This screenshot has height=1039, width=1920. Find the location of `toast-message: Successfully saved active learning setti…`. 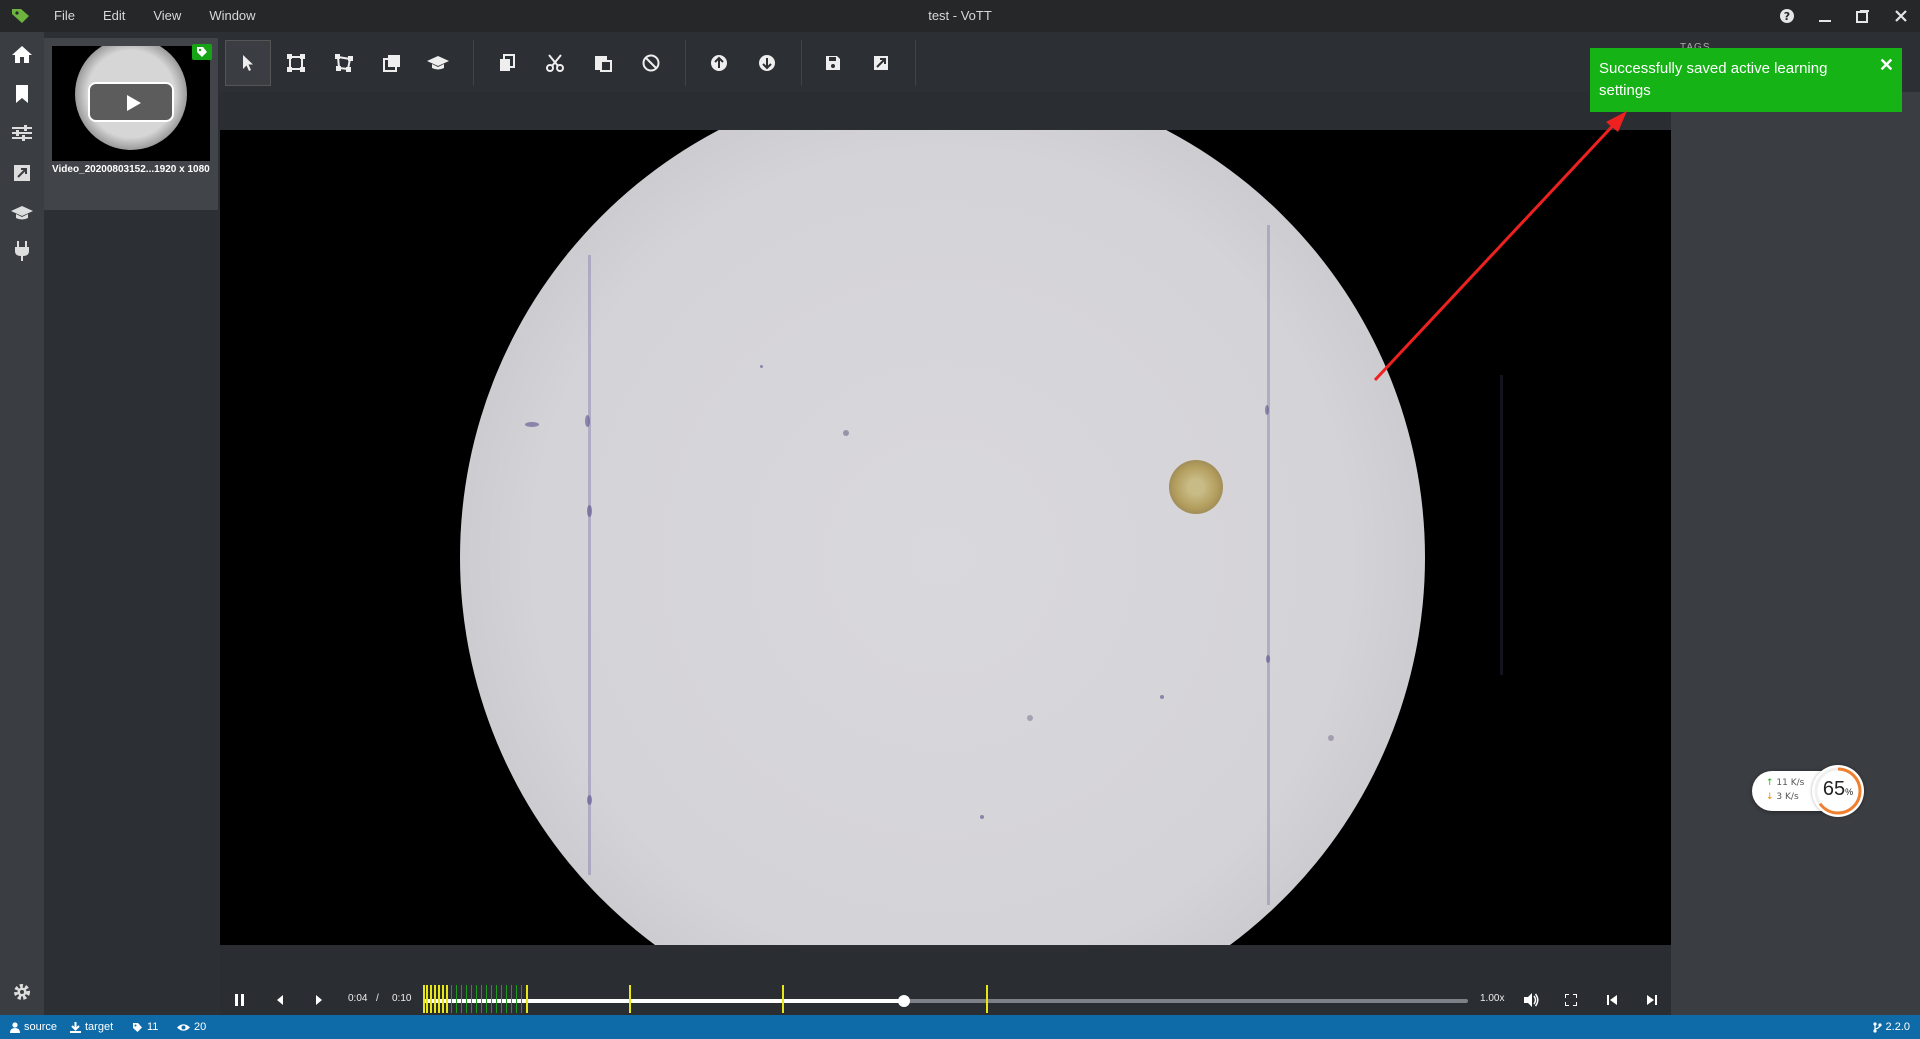

toast-message: Successfully saved active learning setti… is located at coordinates (1713, 79).